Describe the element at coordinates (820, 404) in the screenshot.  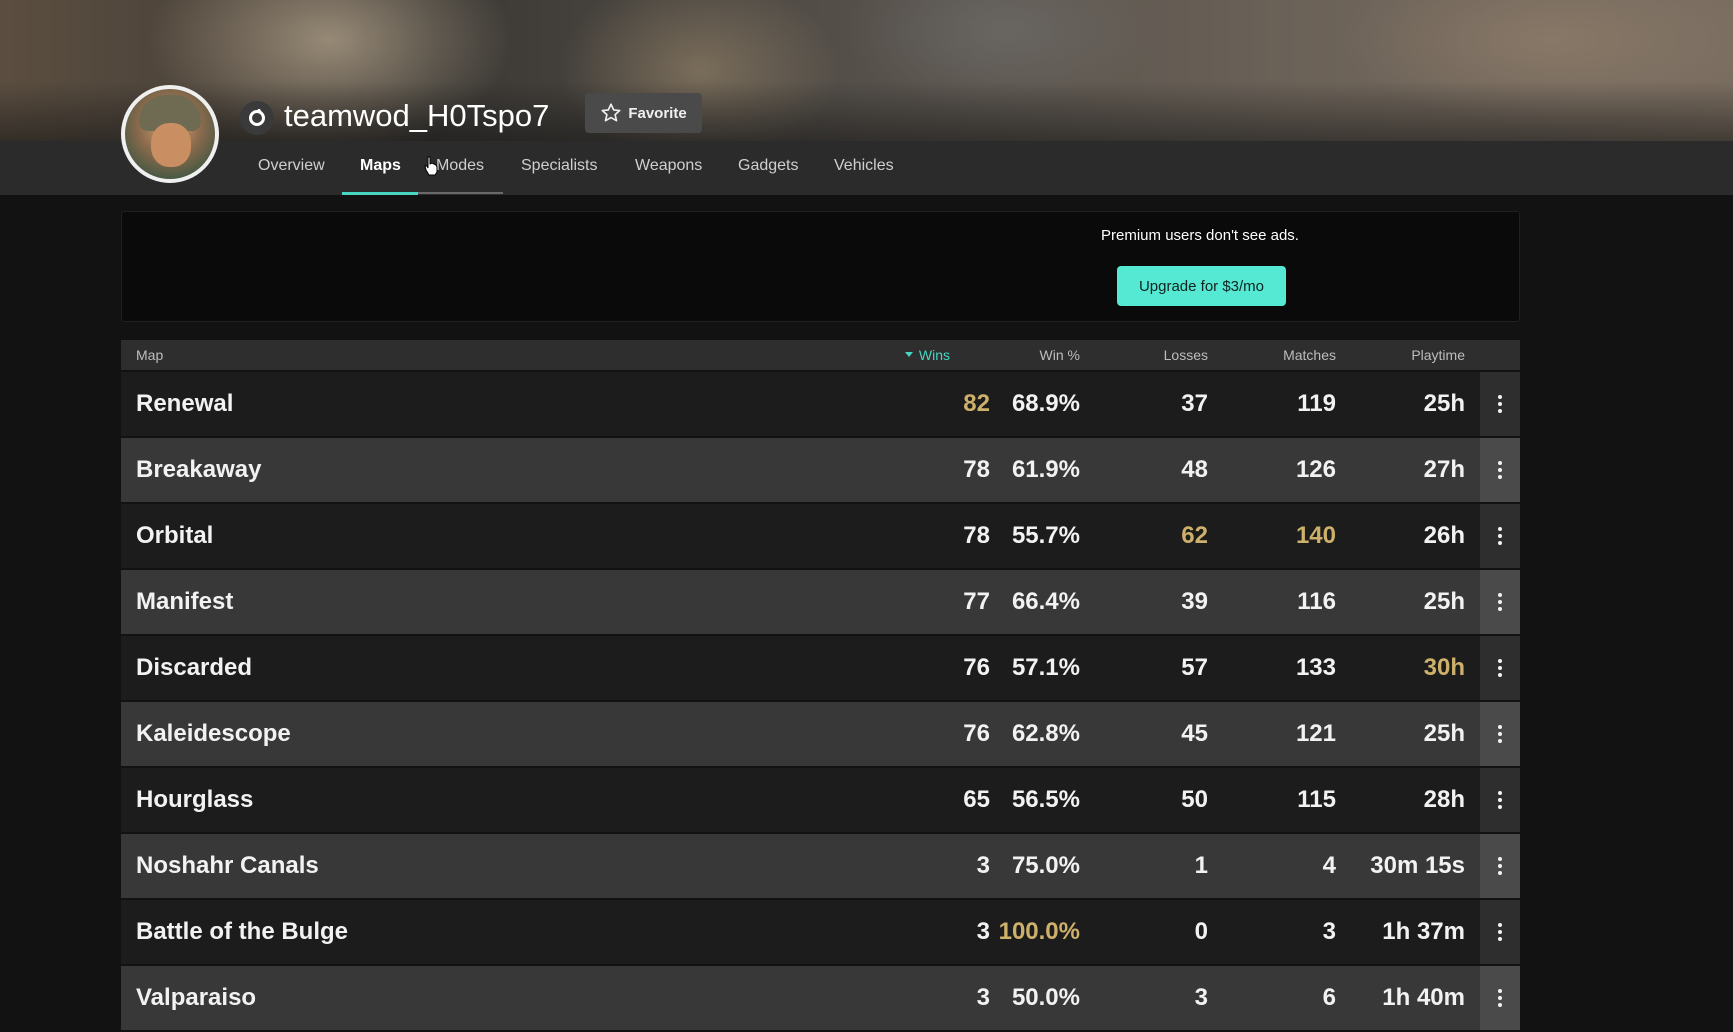
I see `table-row: Renewal 82 68.9% 37 119 25h` at that location.